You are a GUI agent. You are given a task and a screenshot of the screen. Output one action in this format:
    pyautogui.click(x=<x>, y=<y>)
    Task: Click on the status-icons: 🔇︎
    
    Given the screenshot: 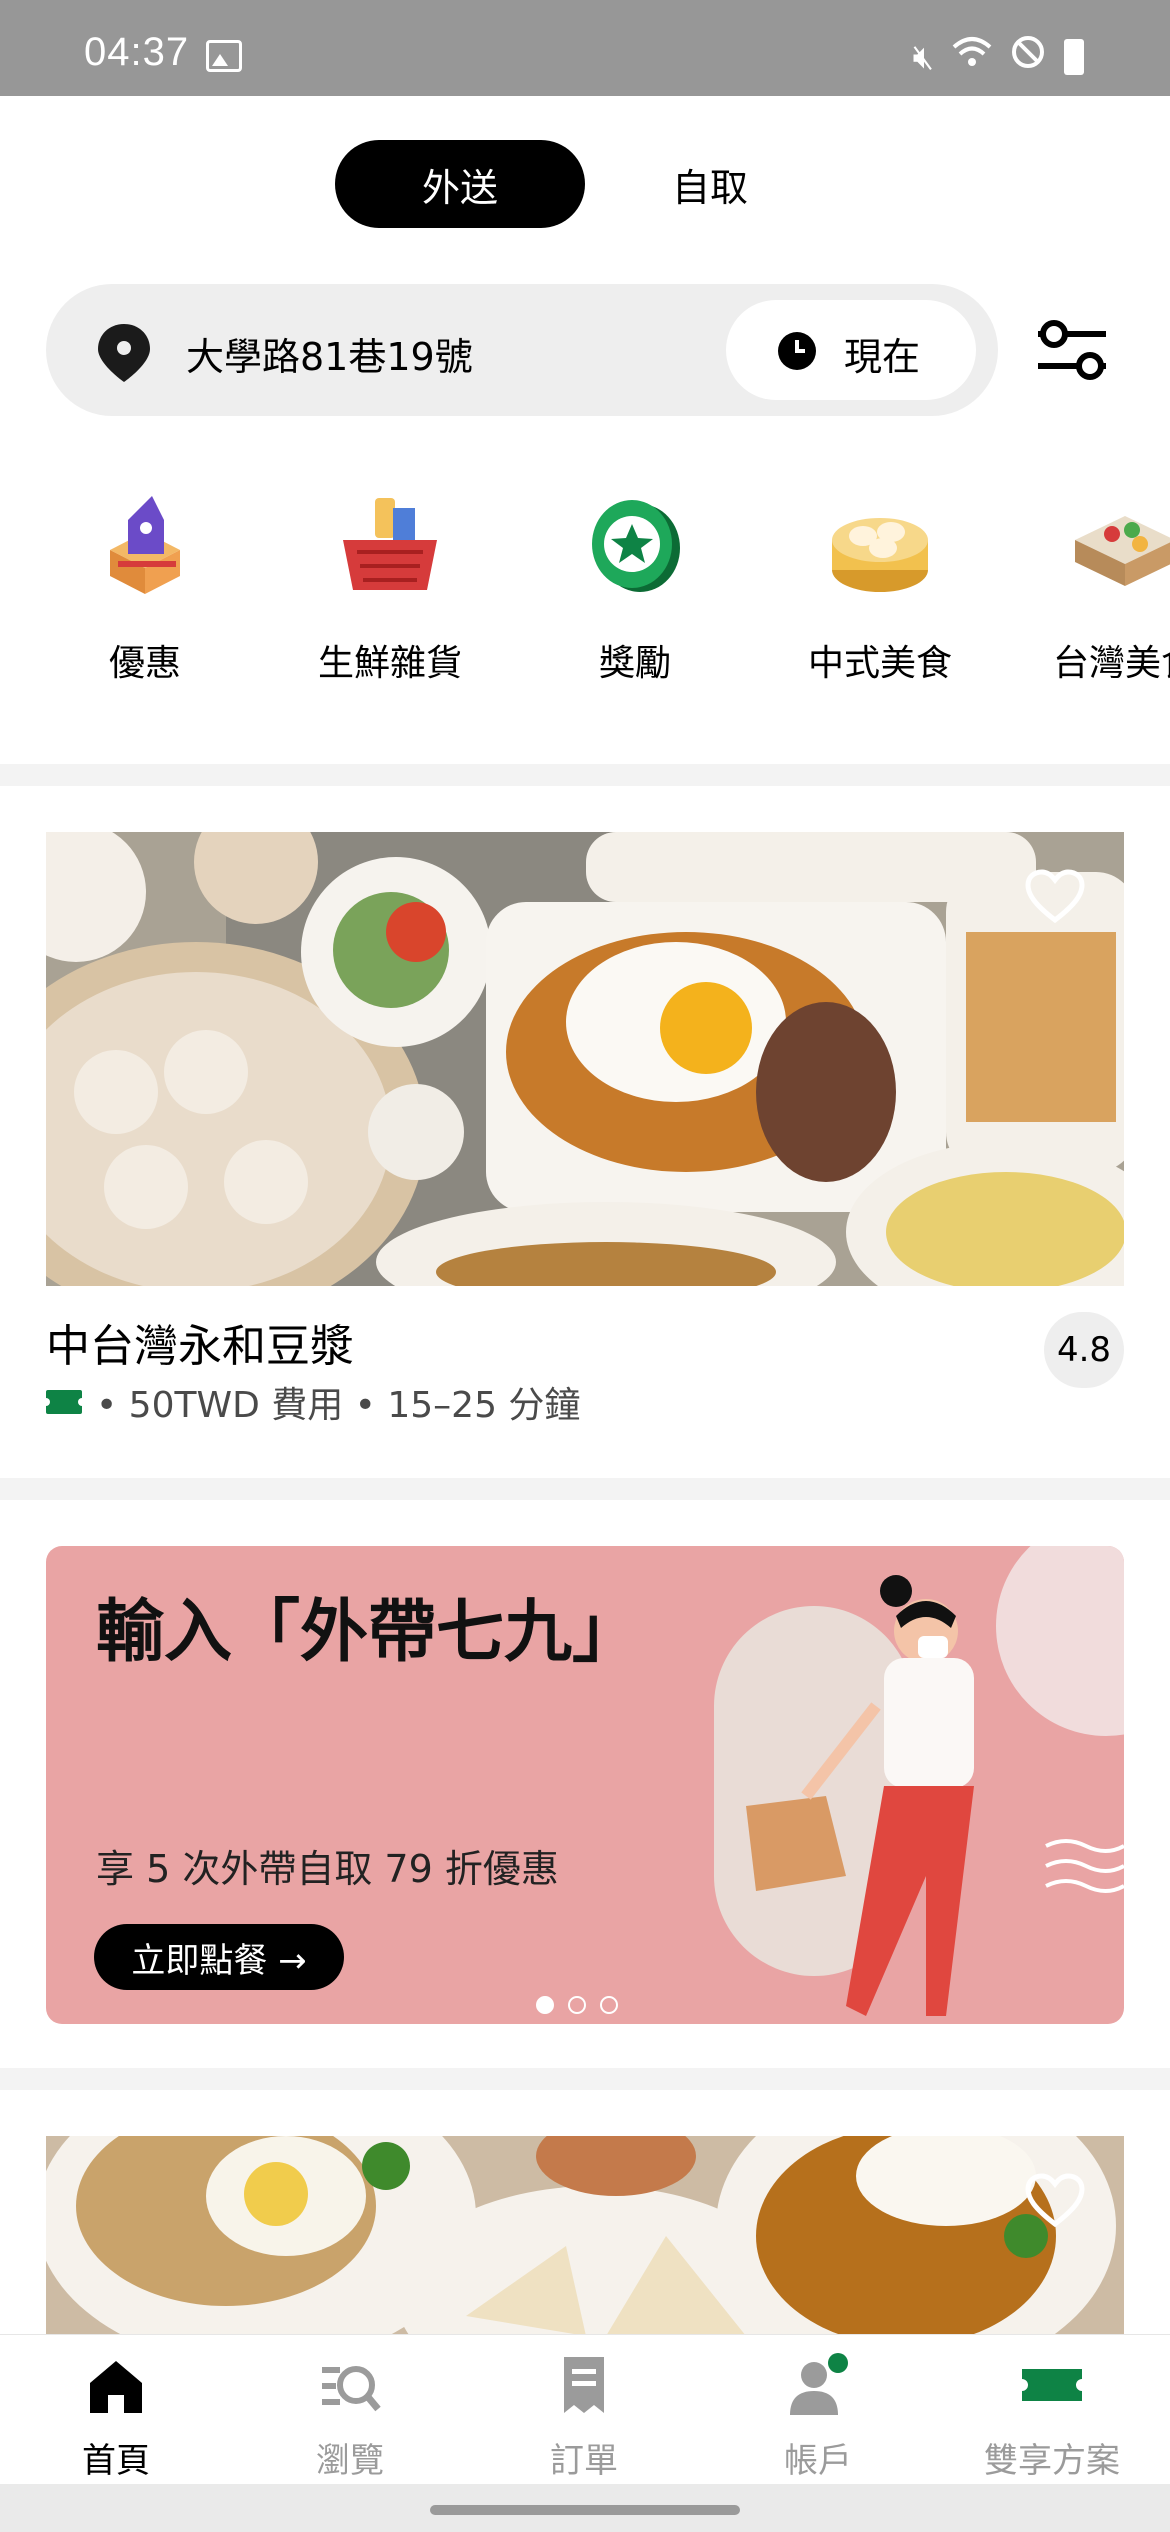 What is the action you would take?
    pyautogui.click(x=998, y=56)
    